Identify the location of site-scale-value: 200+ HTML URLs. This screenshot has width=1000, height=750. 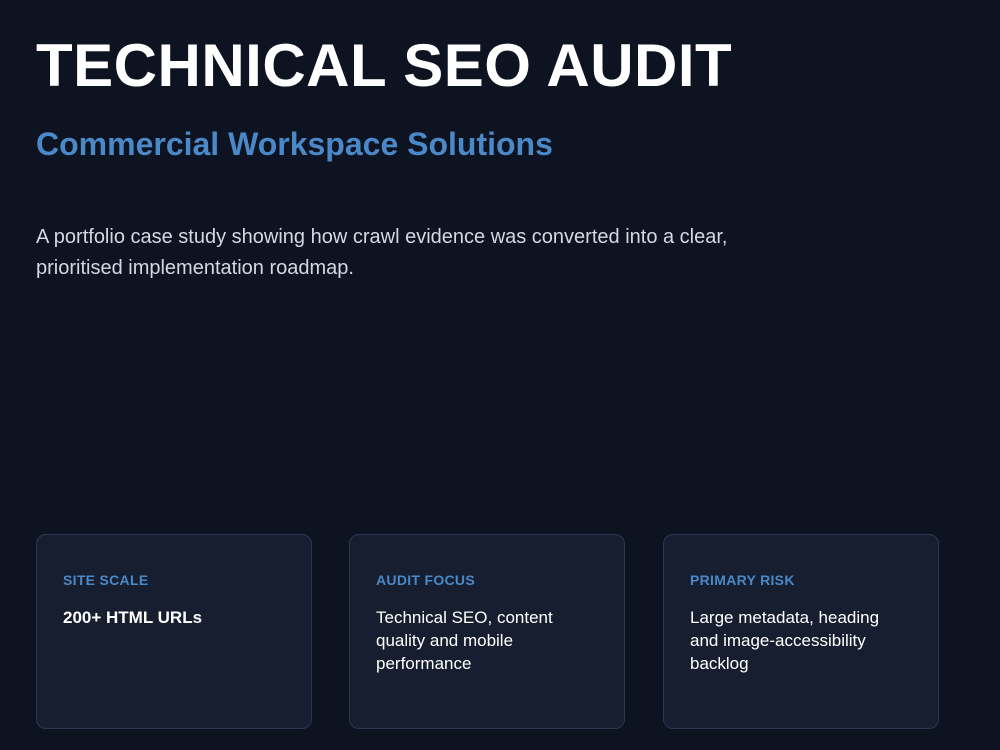
(133, 617).